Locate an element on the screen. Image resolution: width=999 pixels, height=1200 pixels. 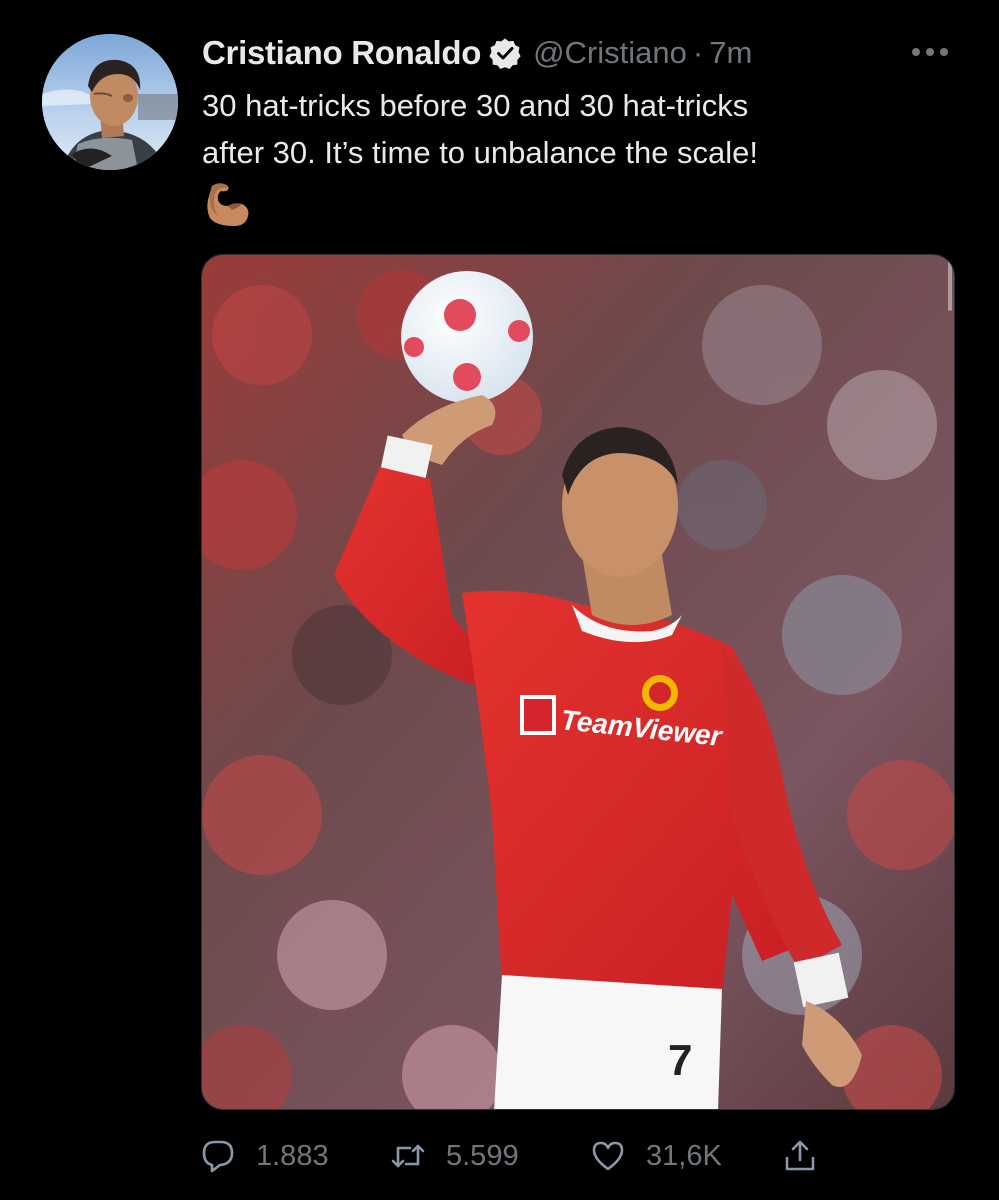
reply-button: 1.883 is located at coordinates (264, 1156).